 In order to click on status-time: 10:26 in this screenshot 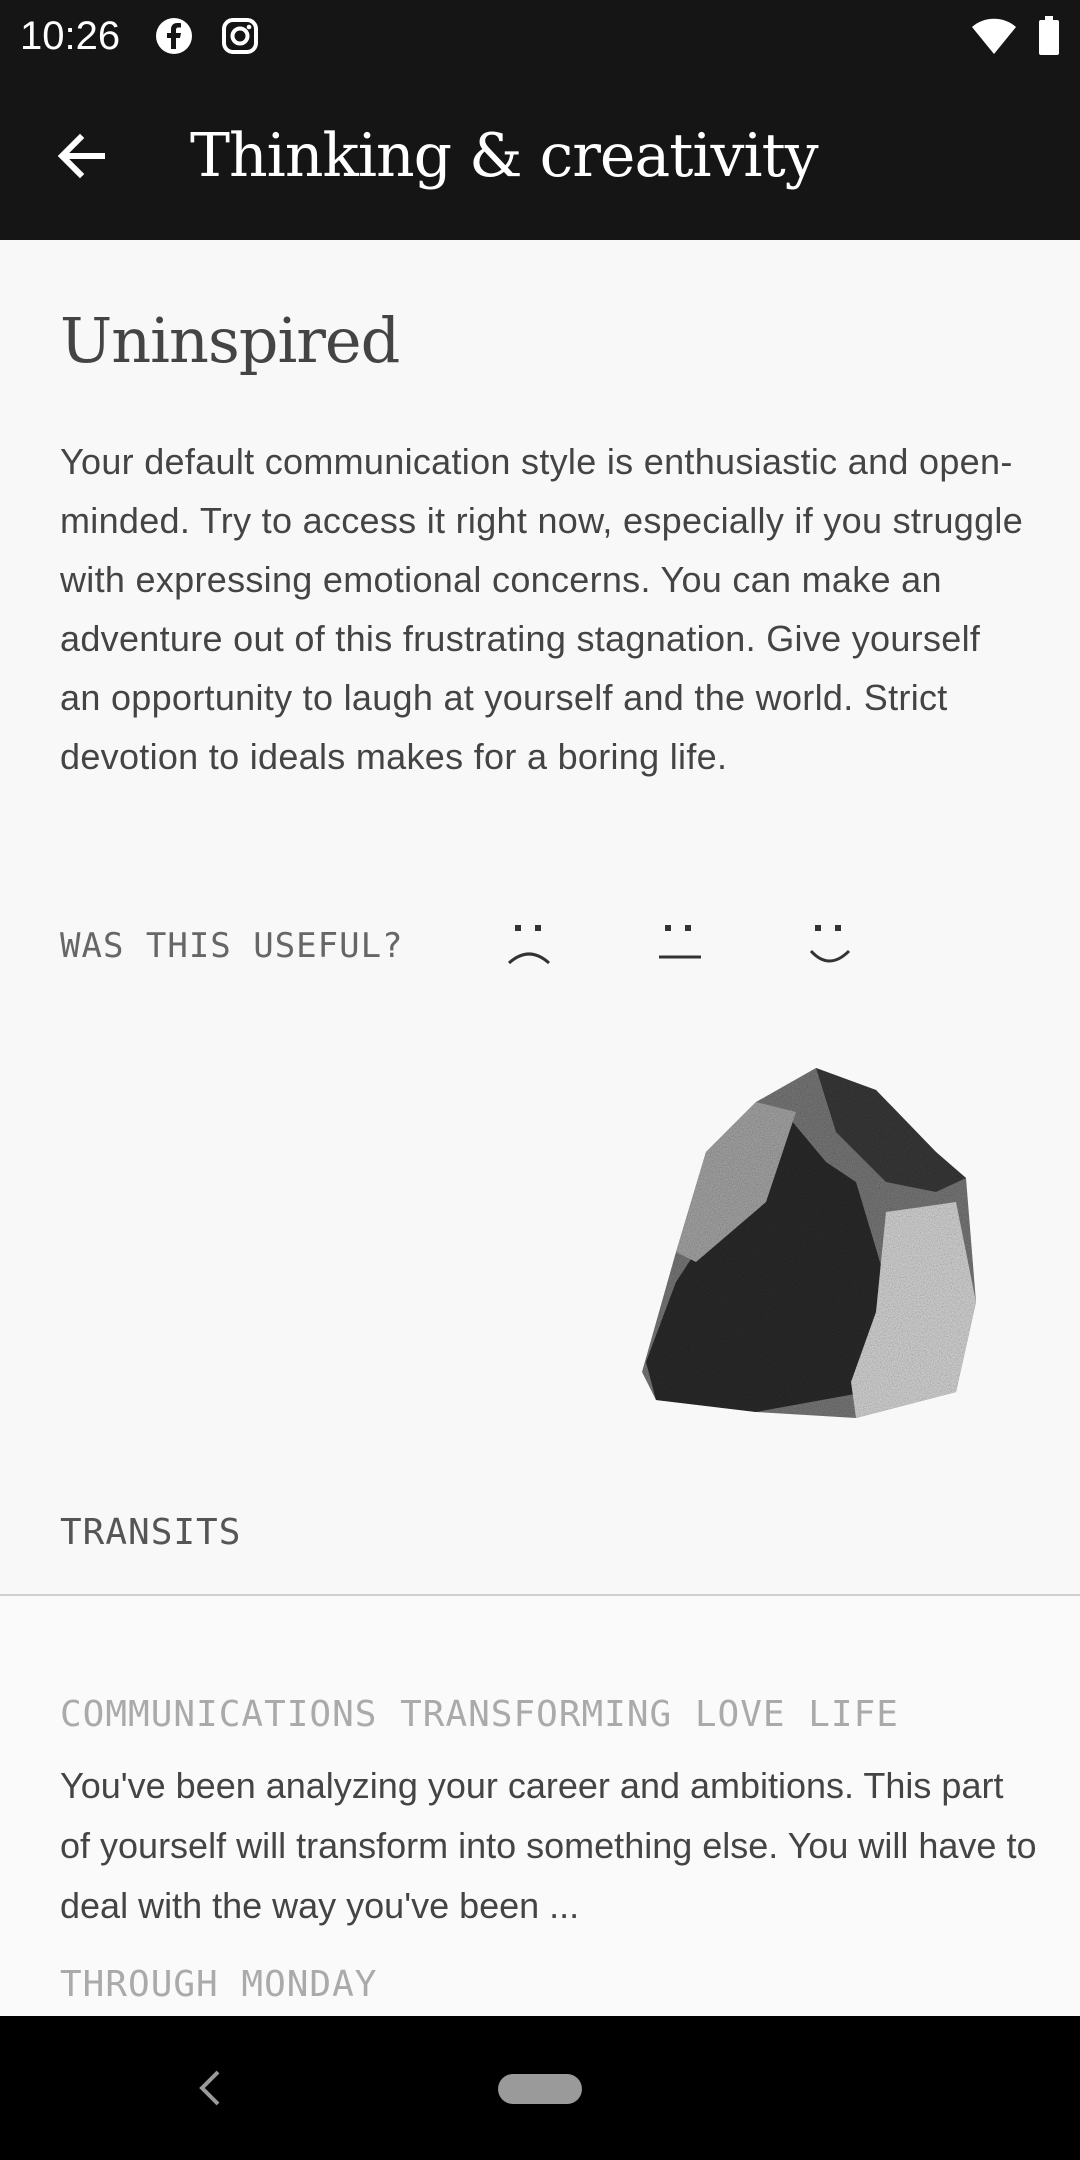, I will do `click(70, 35)`.